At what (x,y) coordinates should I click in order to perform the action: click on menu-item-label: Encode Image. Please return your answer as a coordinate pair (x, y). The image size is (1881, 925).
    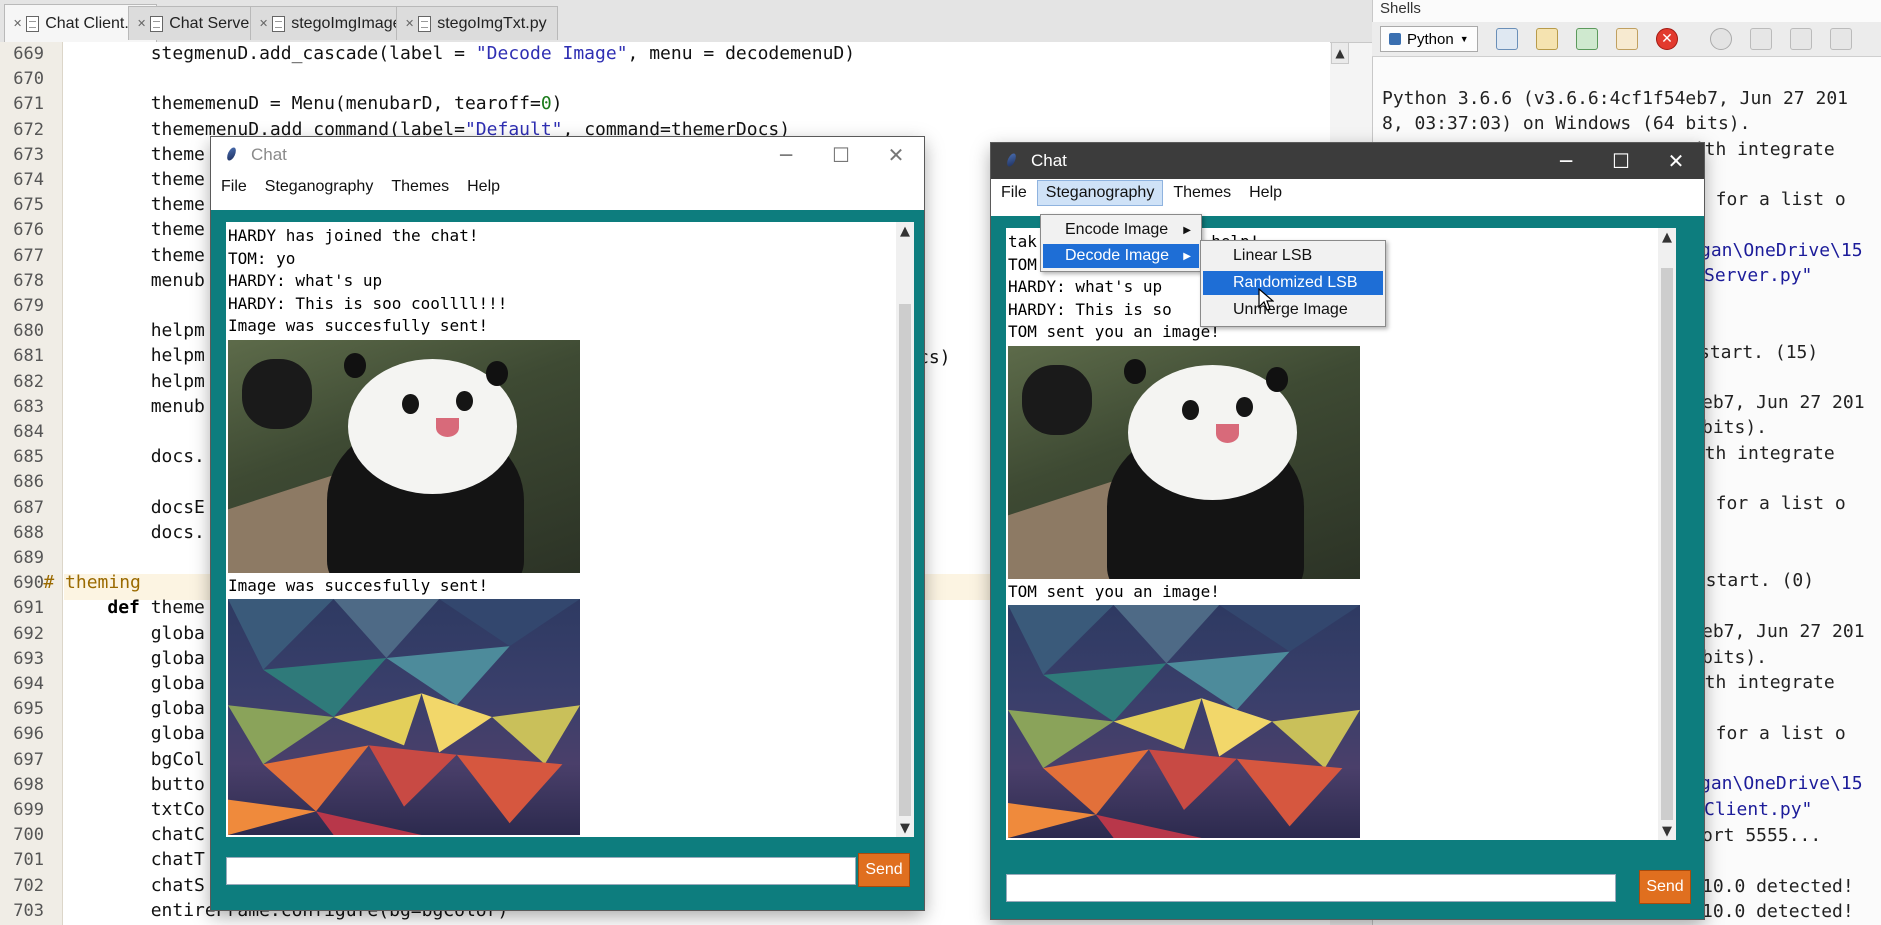
    Looking at the image, I should click on (1117, 229).